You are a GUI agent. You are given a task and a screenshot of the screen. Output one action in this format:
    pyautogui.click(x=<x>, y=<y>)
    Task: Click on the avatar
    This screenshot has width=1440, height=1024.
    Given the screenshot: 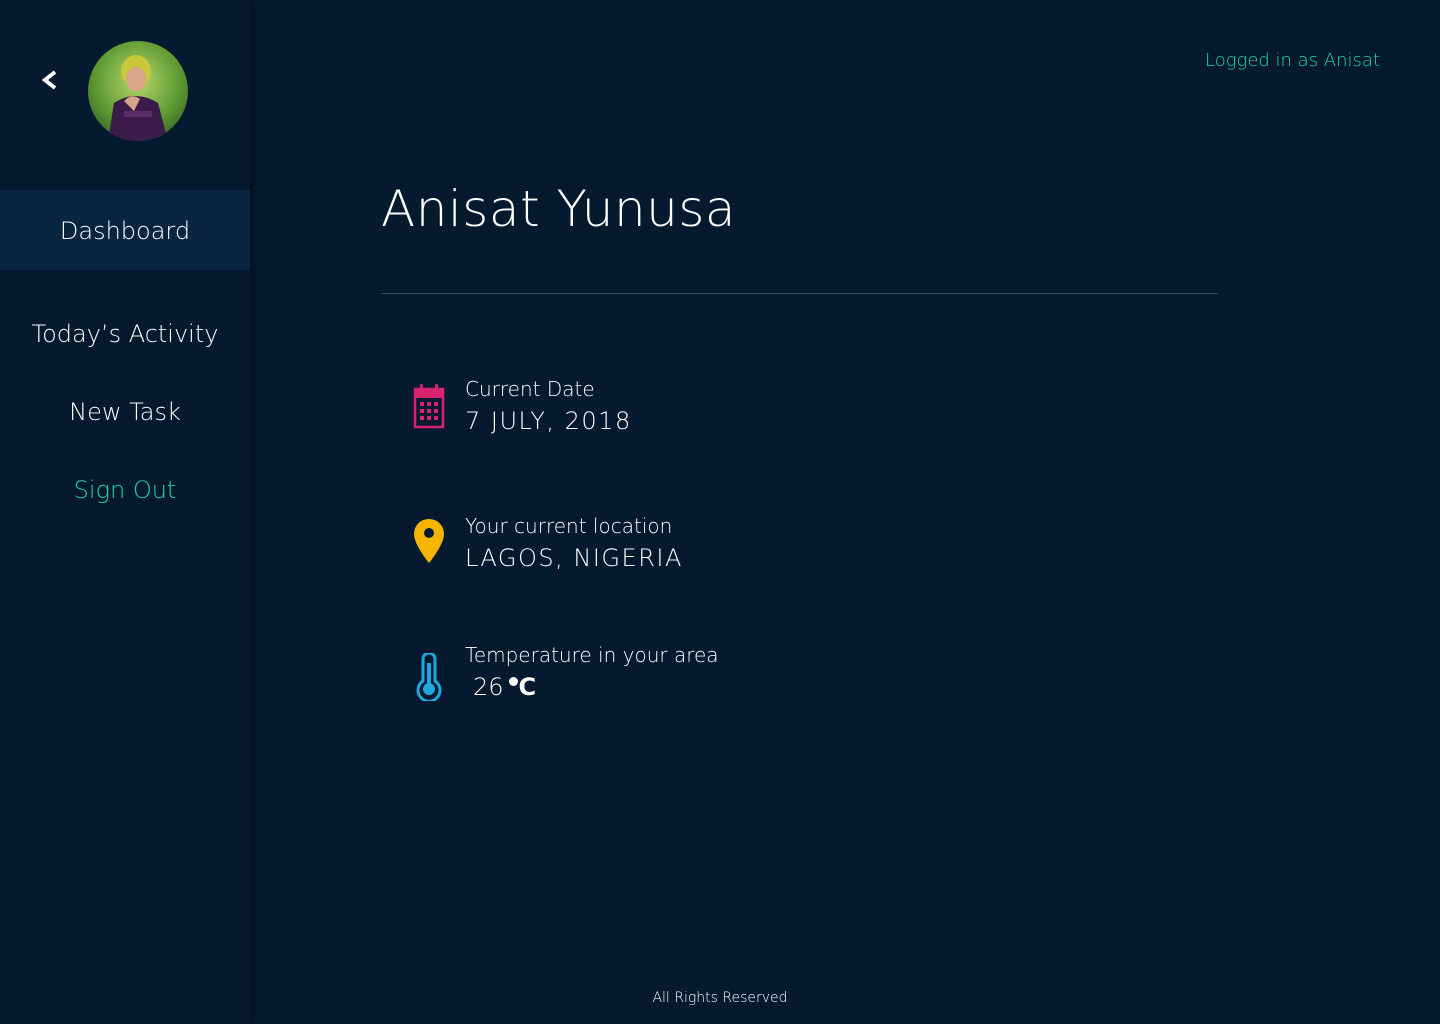 What is the action you would take?
    pyautogui.click(x=138, y=91)
    